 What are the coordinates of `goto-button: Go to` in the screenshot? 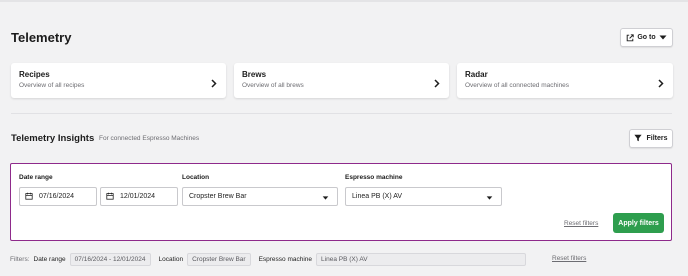 It's located at (646, 37).